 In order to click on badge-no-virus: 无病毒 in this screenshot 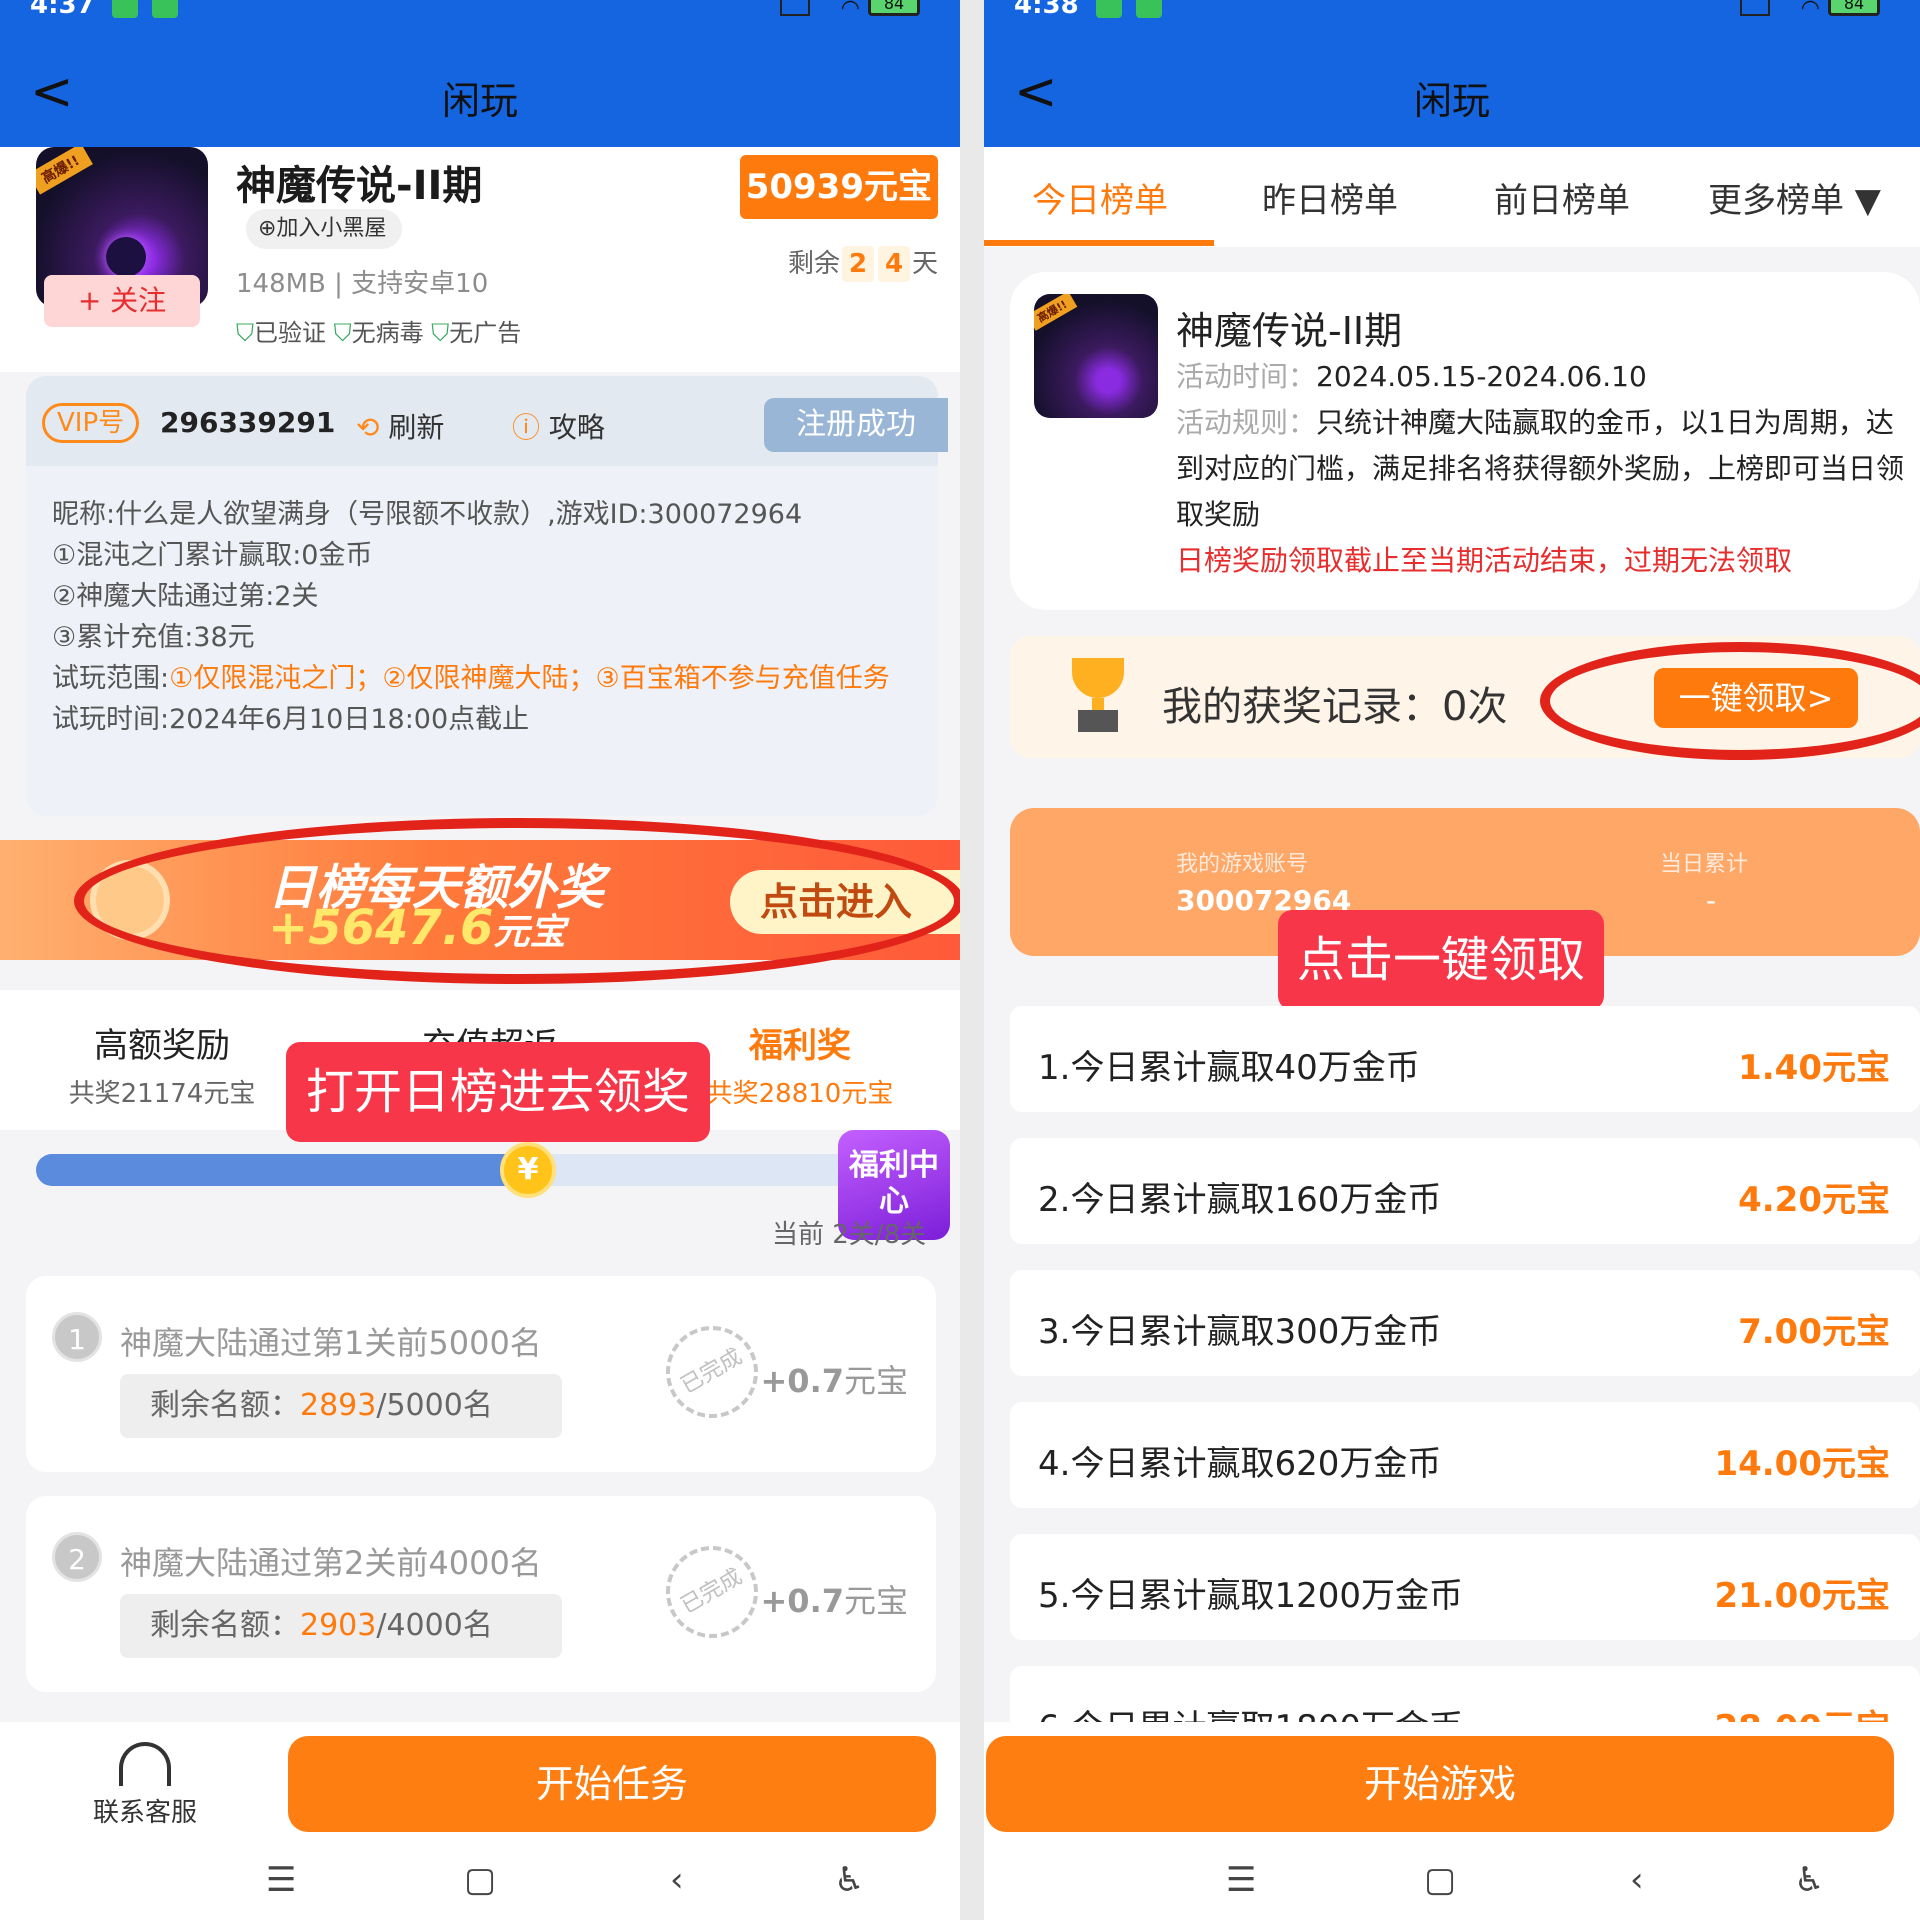, I will do `click(387, 333)`.